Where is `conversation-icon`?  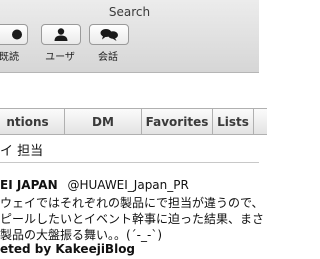
conversation-icon is located at coordinates (109, 35).